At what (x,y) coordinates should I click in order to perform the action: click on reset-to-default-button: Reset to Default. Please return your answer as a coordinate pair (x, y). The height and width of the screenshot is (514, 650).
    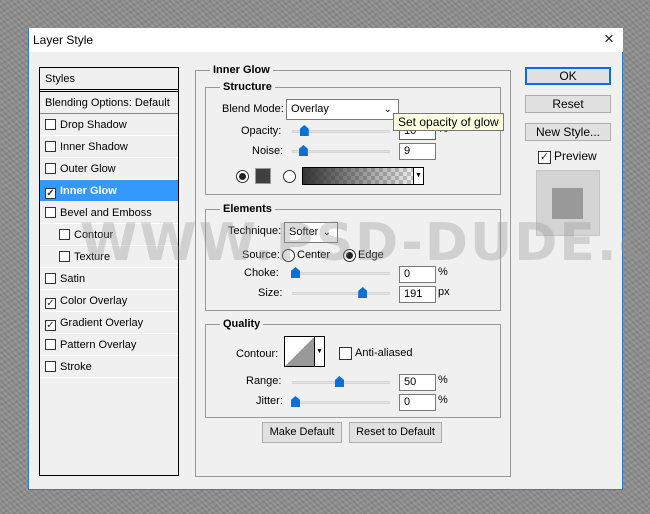
    Looking at the image, I should click on (395, 432).